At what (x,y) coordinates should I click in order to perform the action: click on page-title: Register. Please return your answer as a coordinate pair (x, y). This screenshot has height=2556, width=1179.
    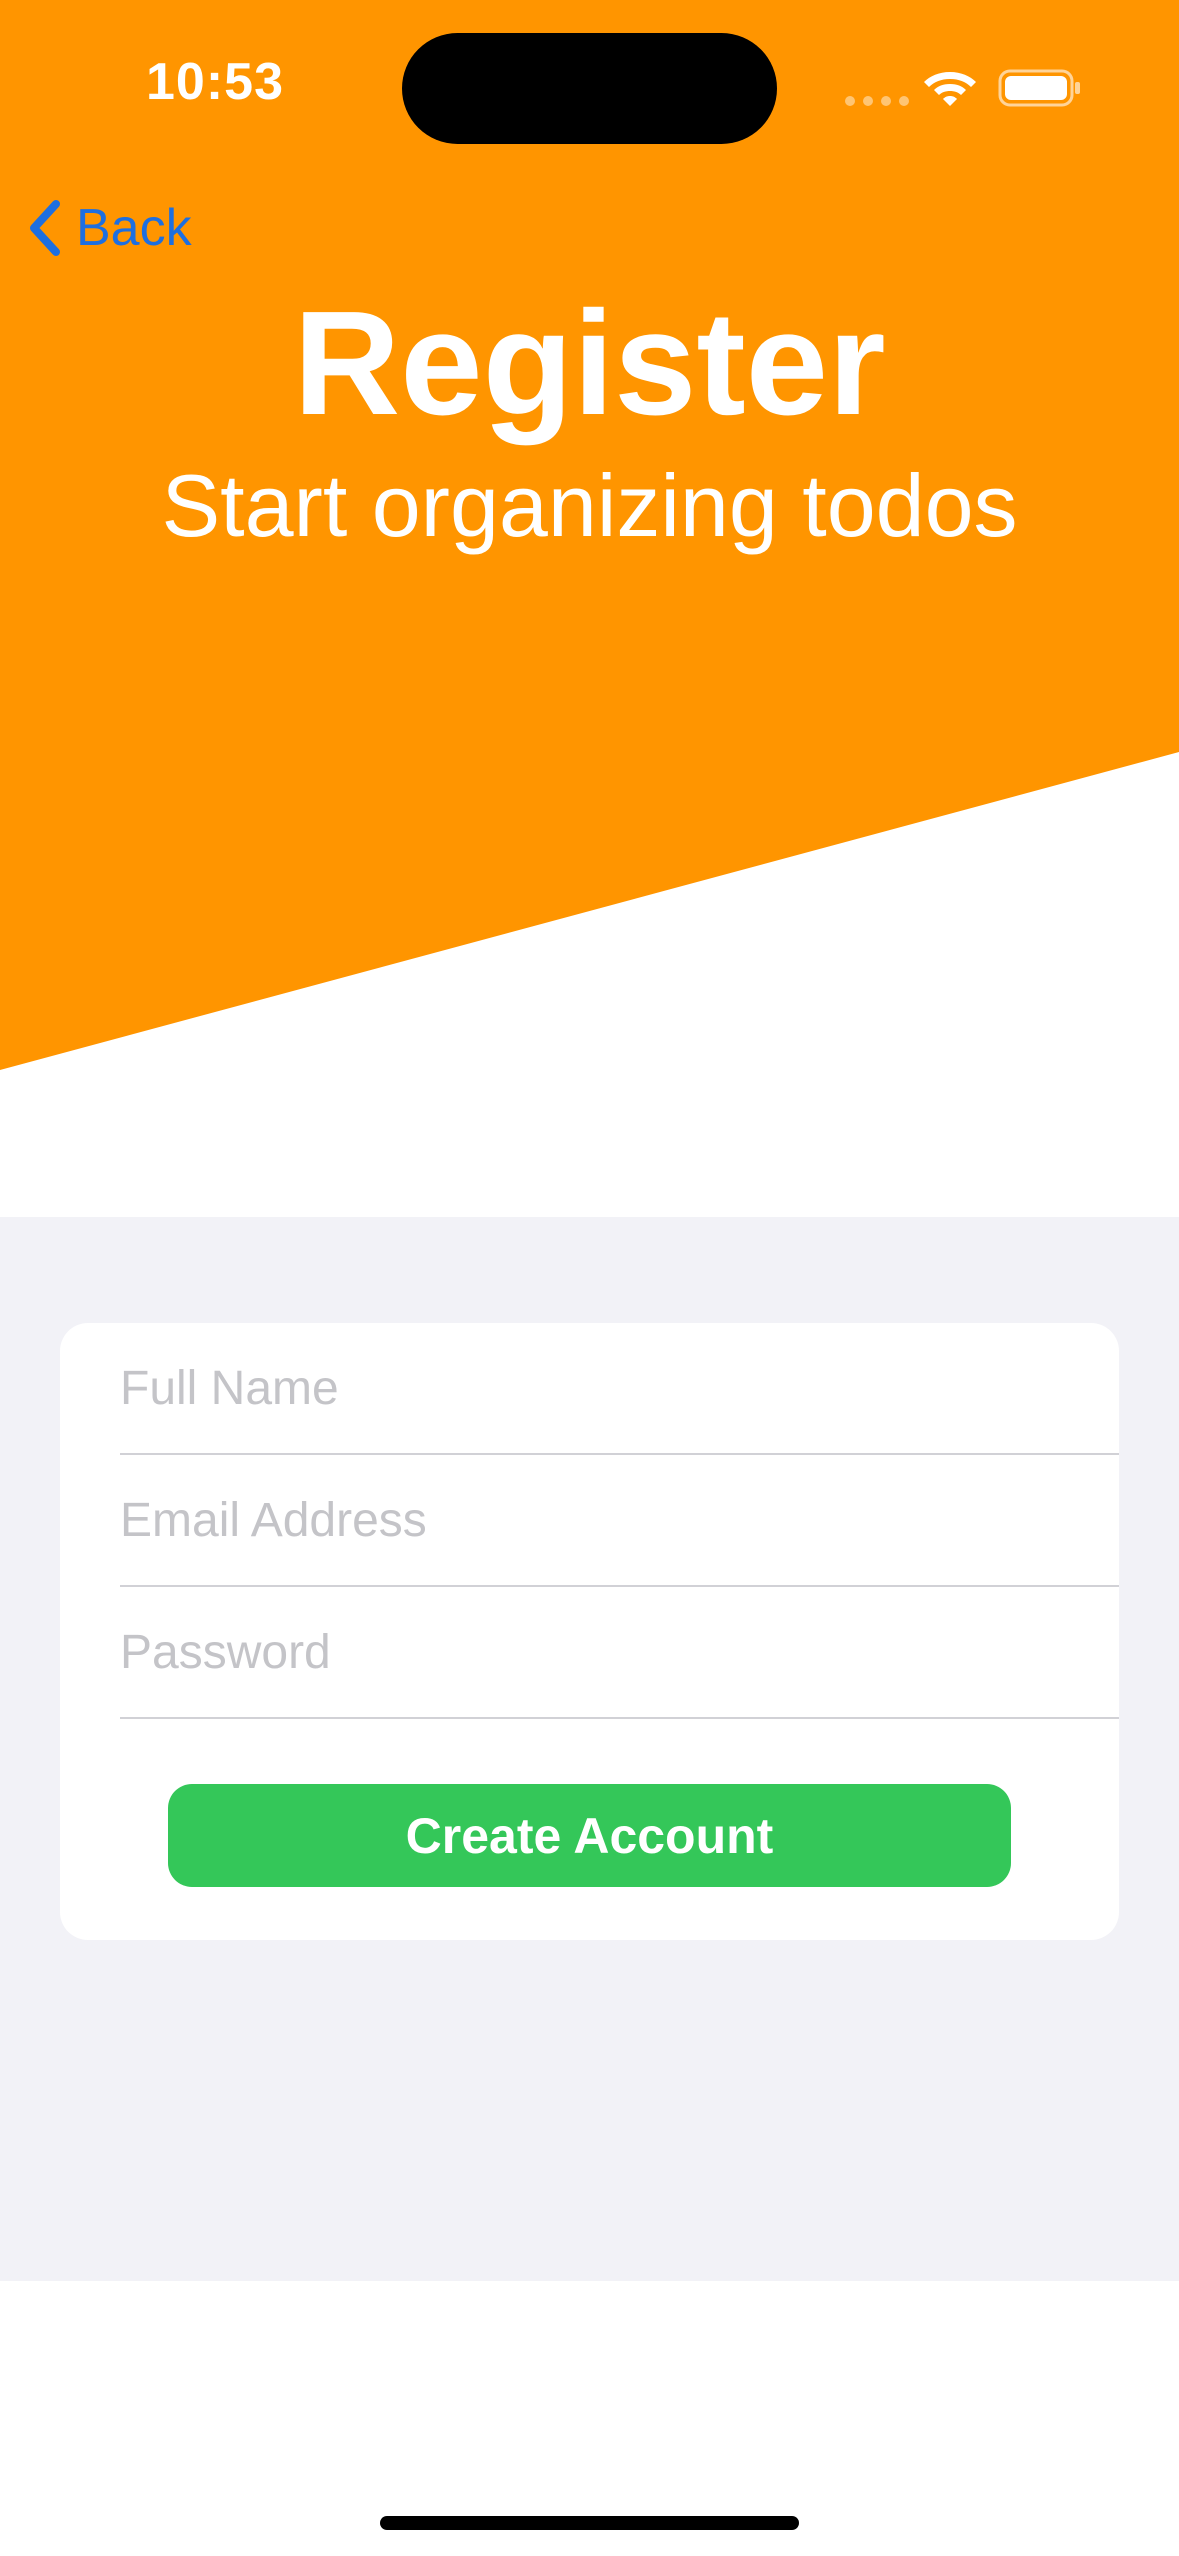
    Looking at the image, I should click on (589, 363).